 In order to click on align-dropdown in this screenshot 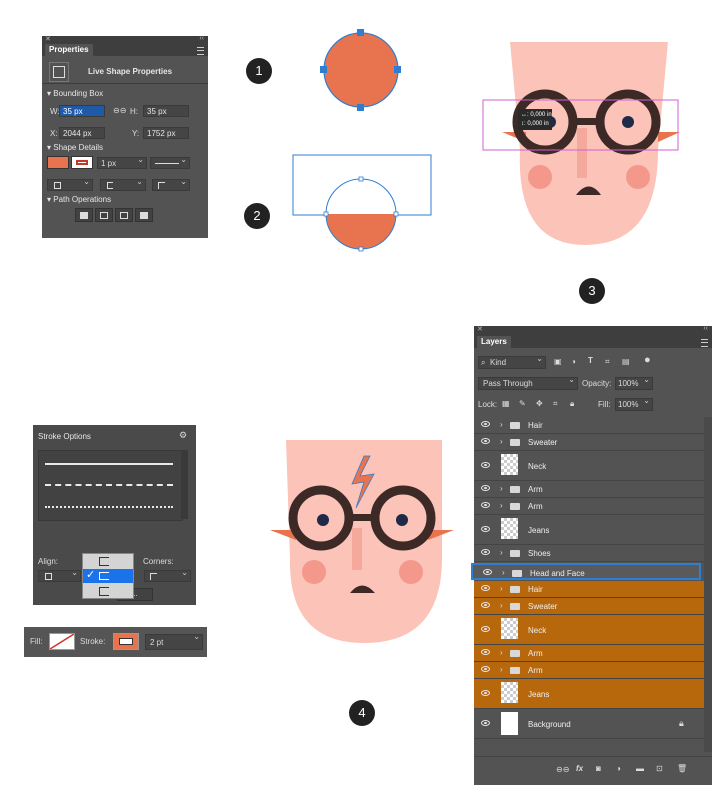, I will do `click(70, 184)`.